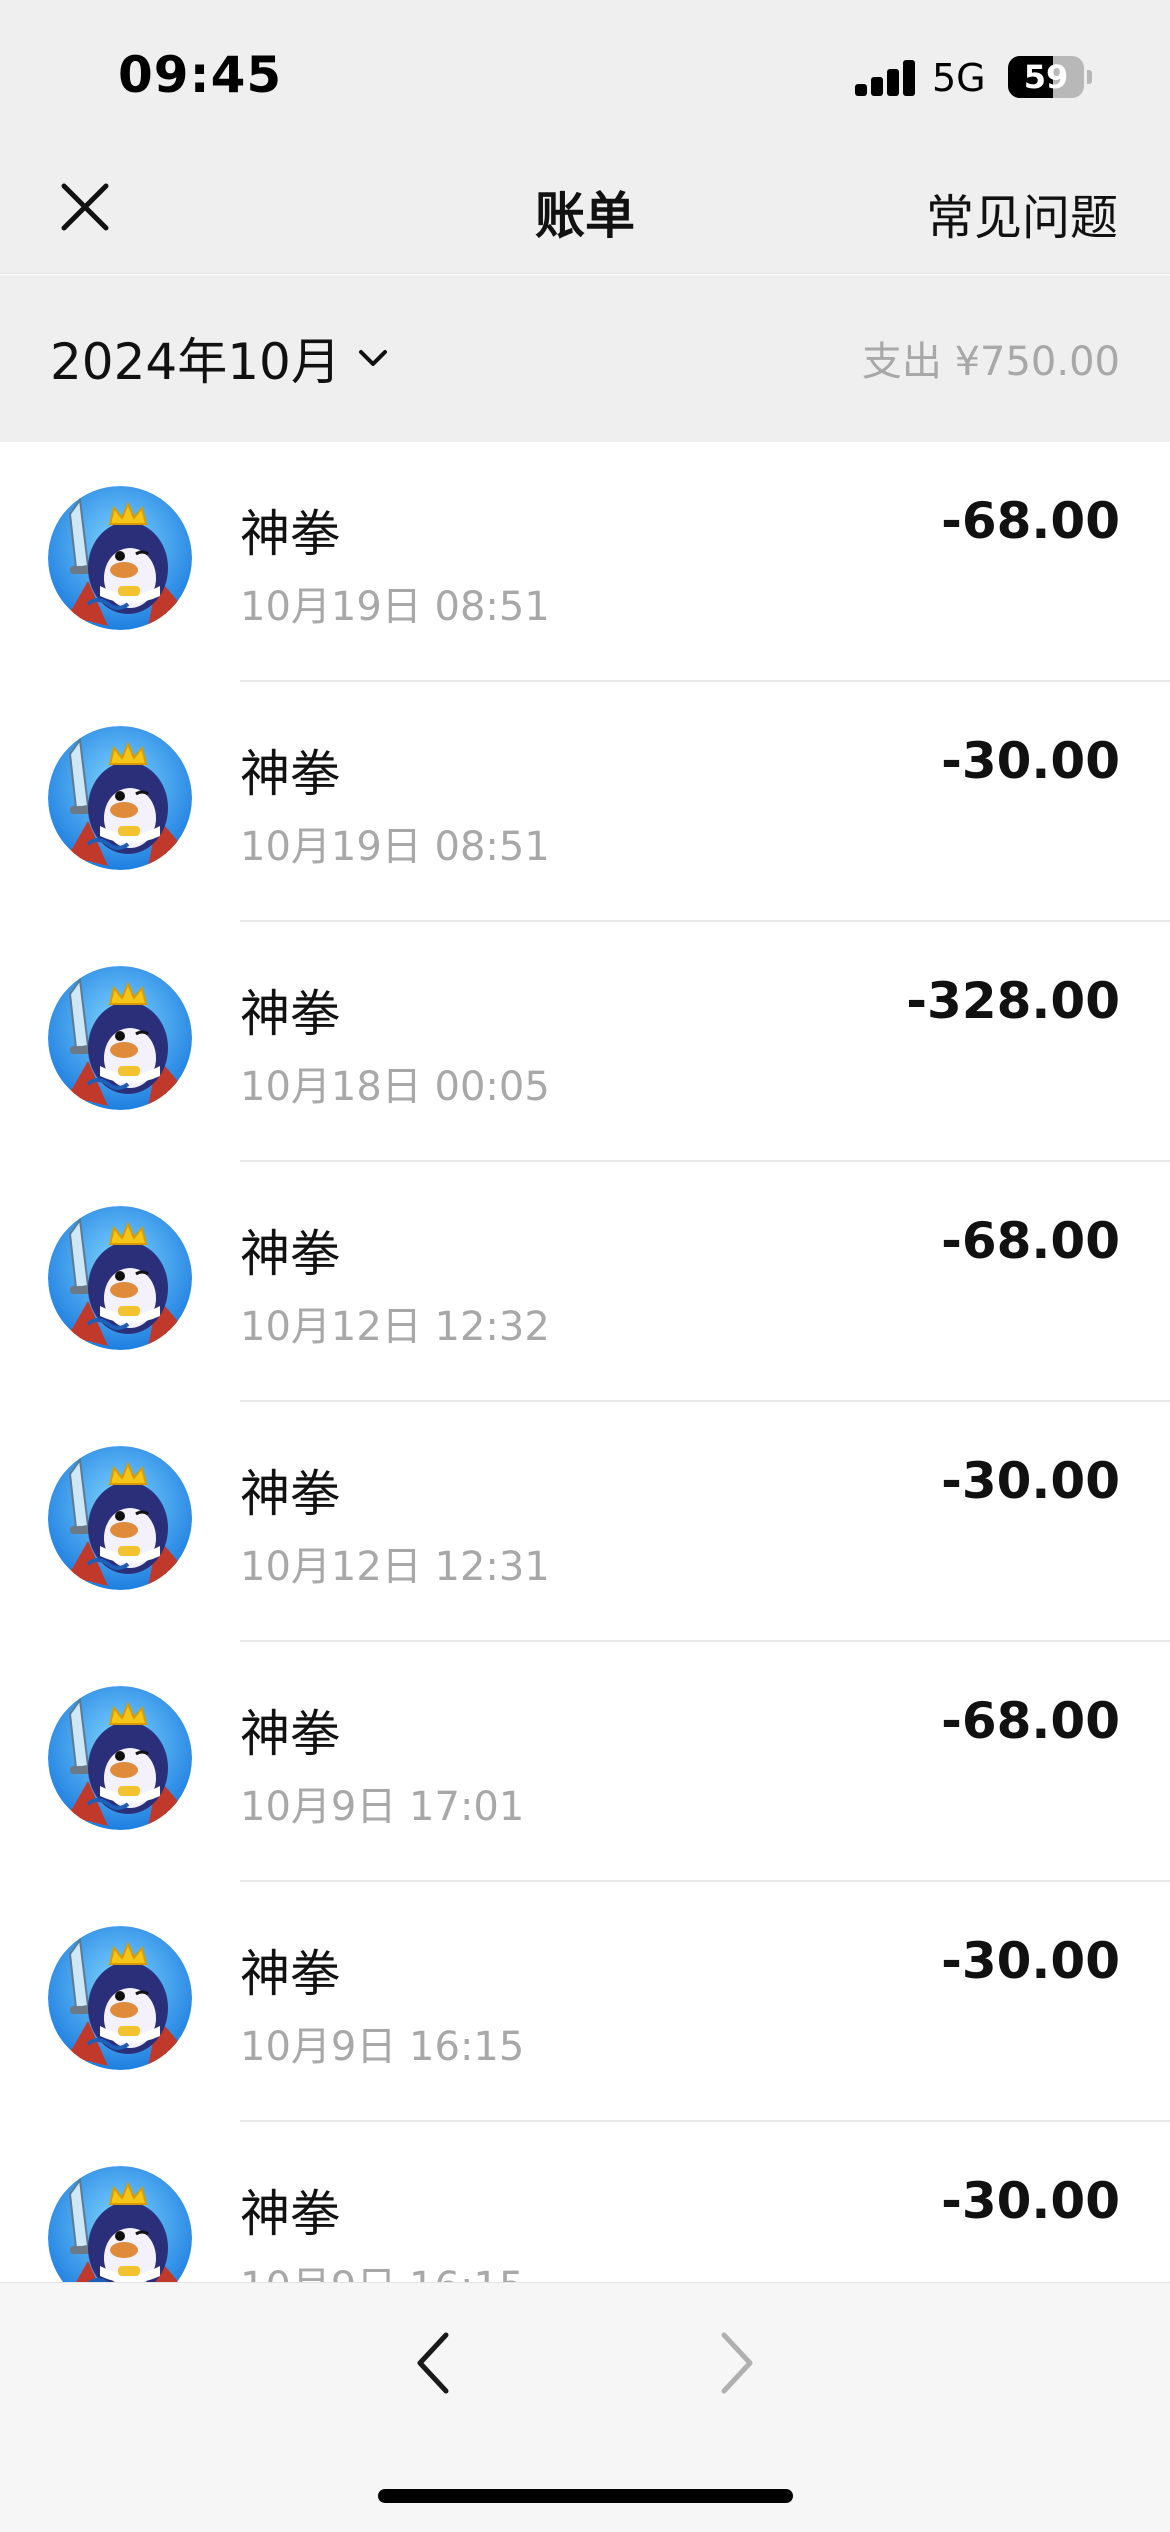 The width and height of the screenshot is (1170, 2532). I want to click on back-button, so click(435, 2363).